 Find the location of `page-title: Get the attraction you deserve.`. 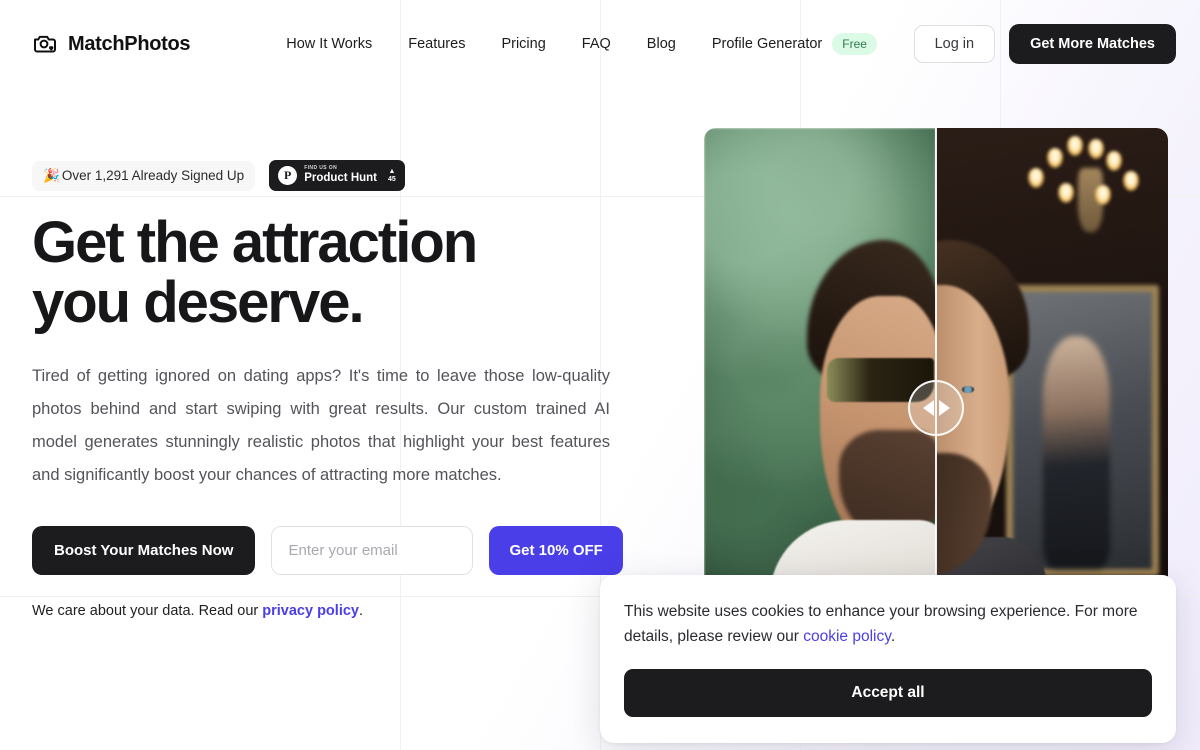

page-title: Get the attraction you deserve. is located at coordinates (327, 273).